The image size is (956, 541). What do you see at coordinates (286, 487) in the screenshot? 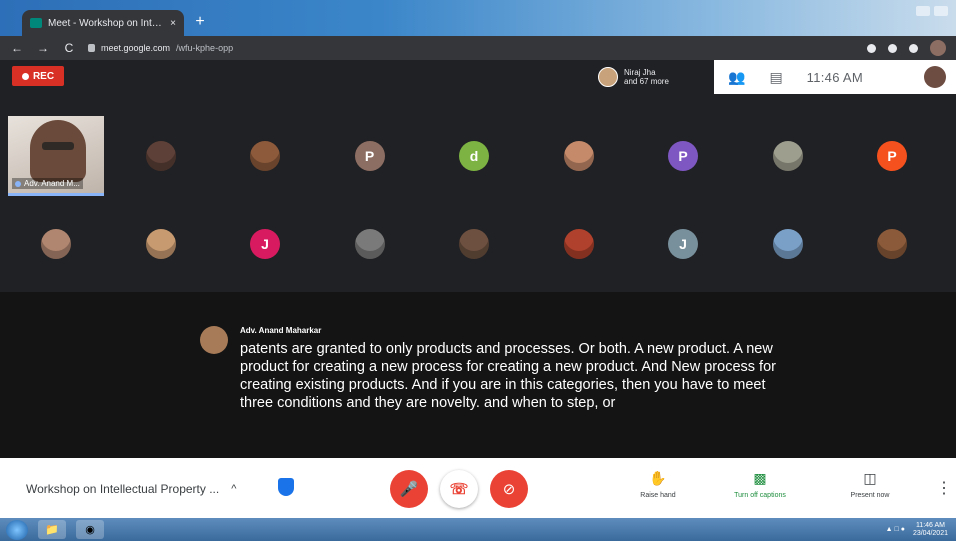
I see `host-controls-shield-icon` at bounding box center [286, 487].